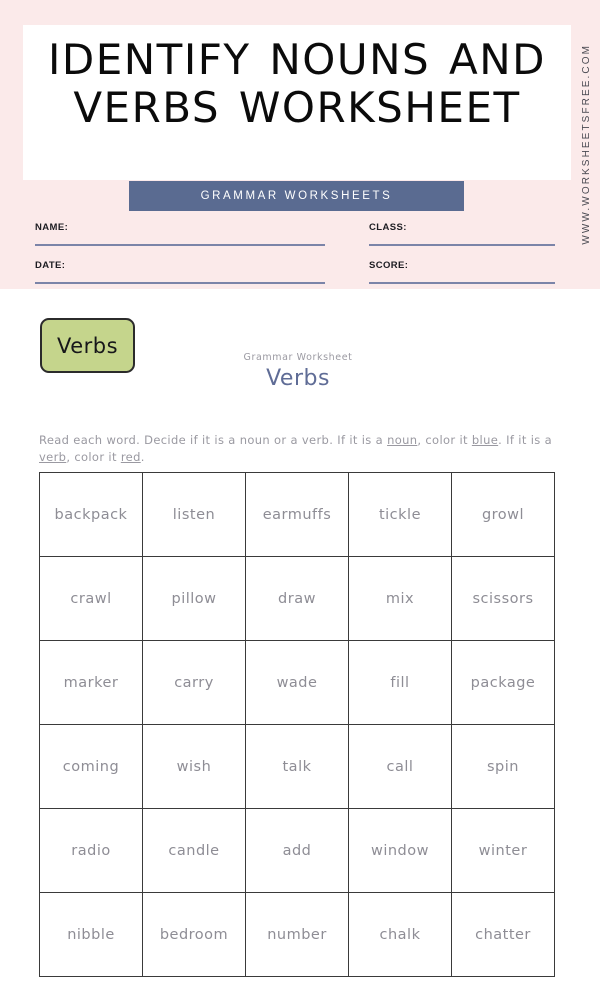 The width and height of the screenshot is (600, 1000). Describe the element at coordinates (194, 850) in the screenshot. I see `word-cell: candle` at that location.